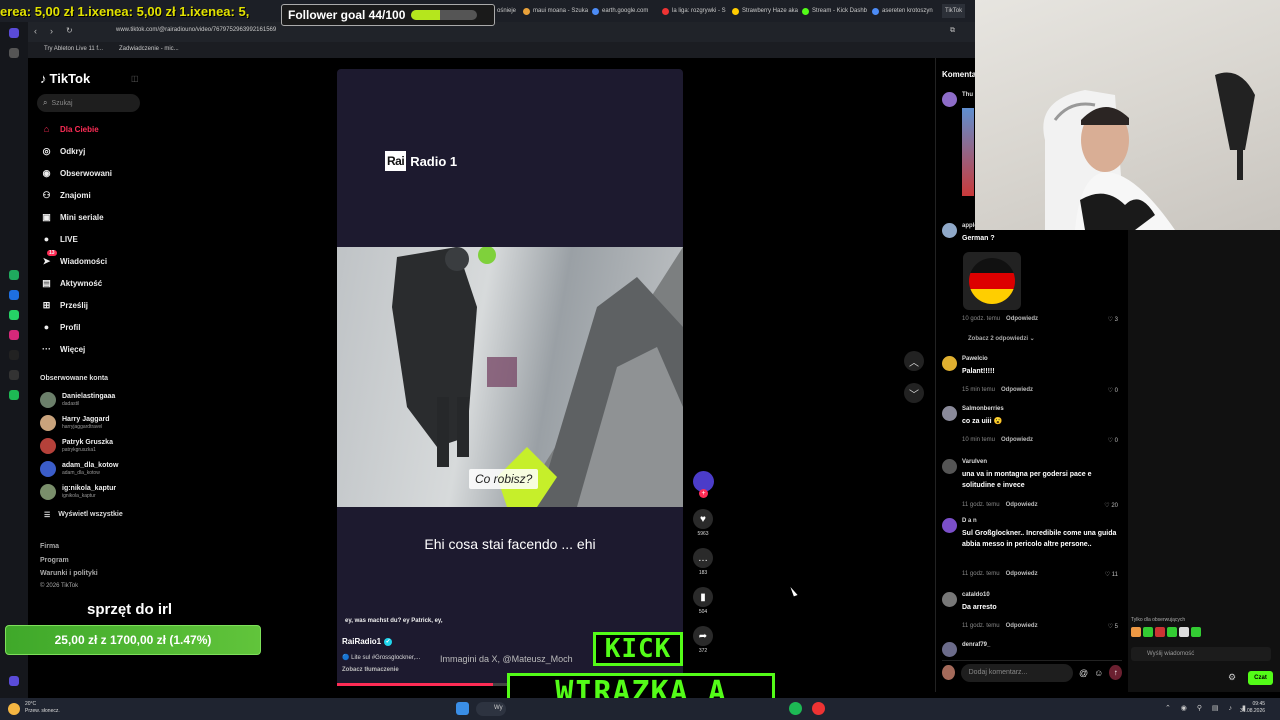 Image resolution: width=1280 pixels, height=720 pixels. What do you see at coordinates (59, 239) in the screenshot?
I see `sidebar-item-live: ● LIVE` at bounding box center [59, 239].